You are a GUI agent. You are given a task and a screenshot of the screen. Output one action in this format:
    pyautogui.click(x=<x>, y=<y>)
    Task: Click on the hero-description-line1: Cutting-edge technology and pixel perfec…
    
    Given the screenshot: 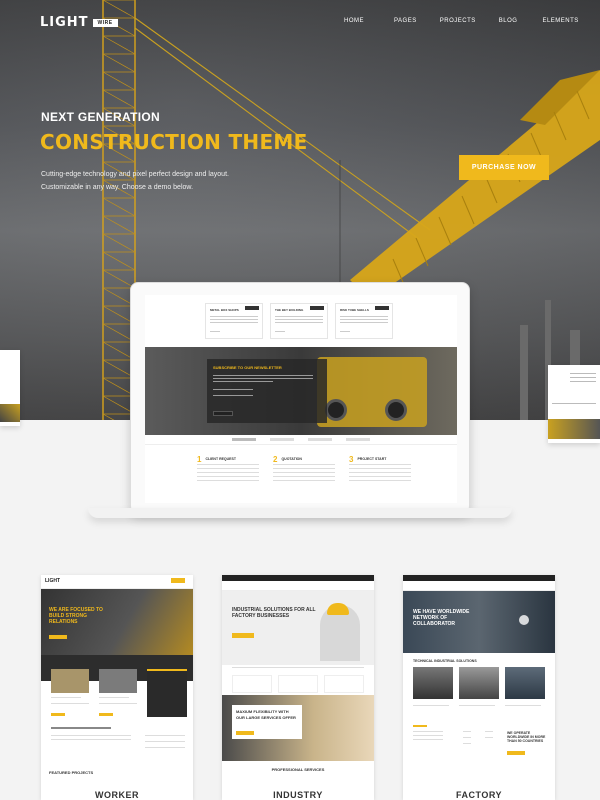 What is the action you would take?
    pyautogui.click(x=135, y=174)
    